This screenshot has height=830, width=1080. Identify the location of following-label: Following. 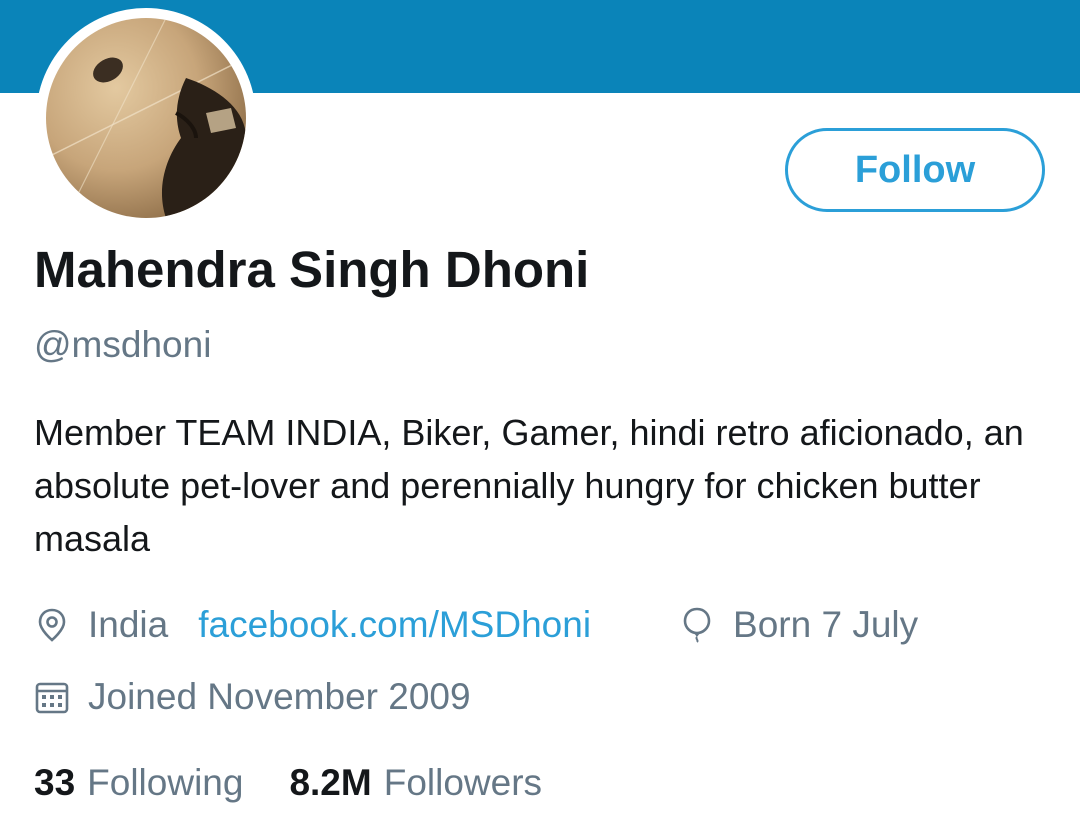
(165, 782).